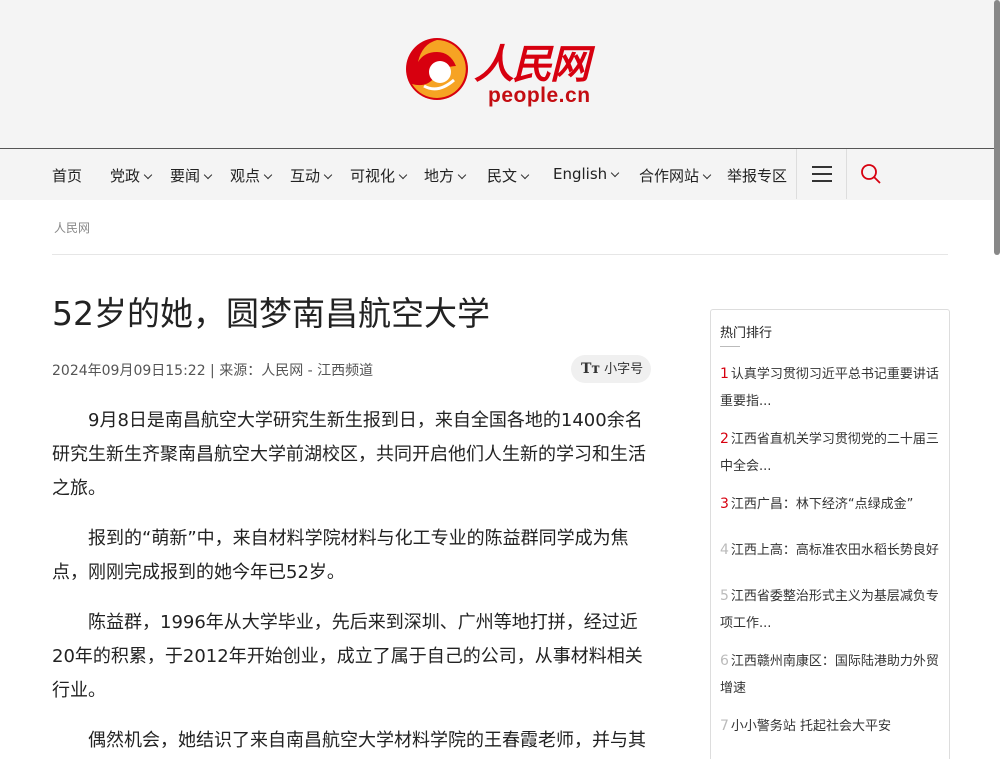 Image resolution: width=1000 pixels, height=759 pixels. I want to click on list-item: 4 江西上高：高标准农田水稻长势良好, so click(831, 550).